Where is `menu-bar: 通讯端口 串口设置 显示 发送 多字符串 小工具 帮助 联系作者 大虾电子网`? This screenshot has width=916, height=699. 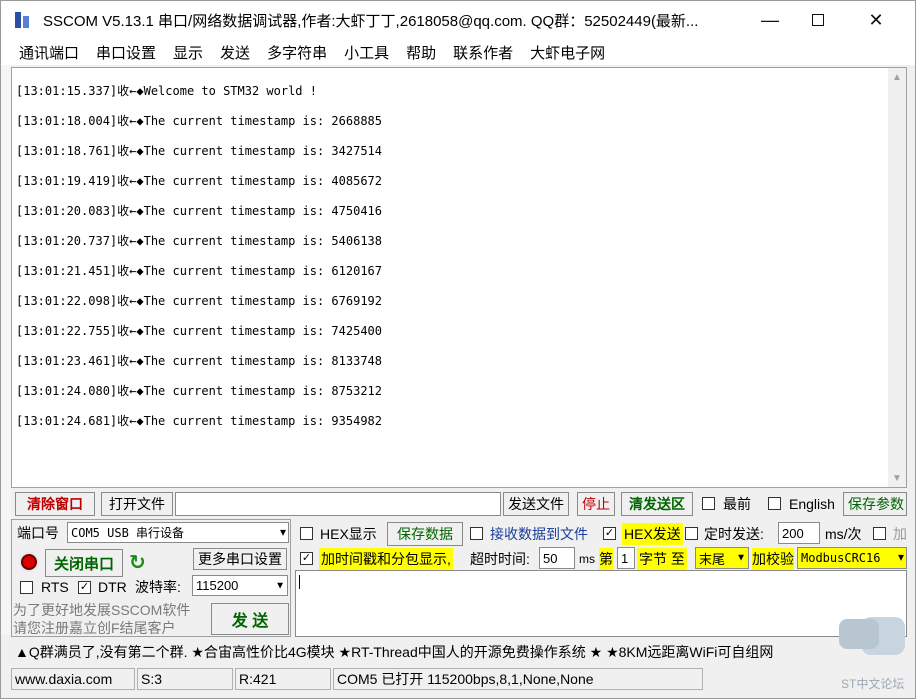
menu-bar: 通讯端口 串口设置 显示 发送 多字符串 小工具 帮助 联系作者 大虾电子网 is located at coordinates (458, 52).